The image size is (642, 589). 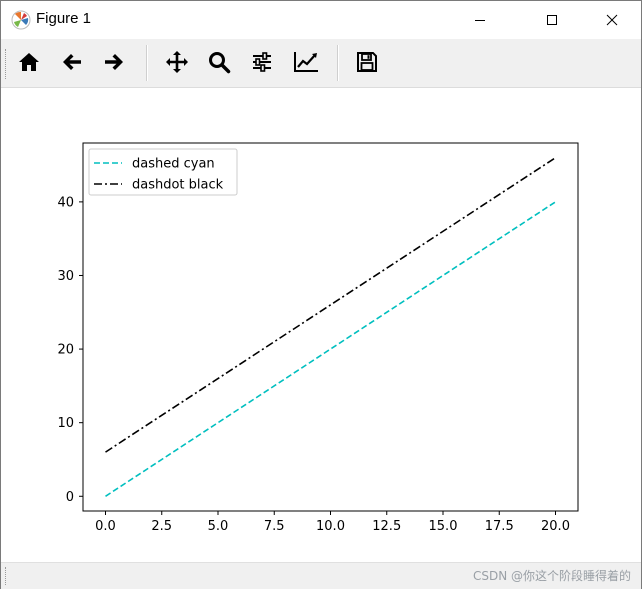 I want to click on close-button, so click(x=612, y=20).